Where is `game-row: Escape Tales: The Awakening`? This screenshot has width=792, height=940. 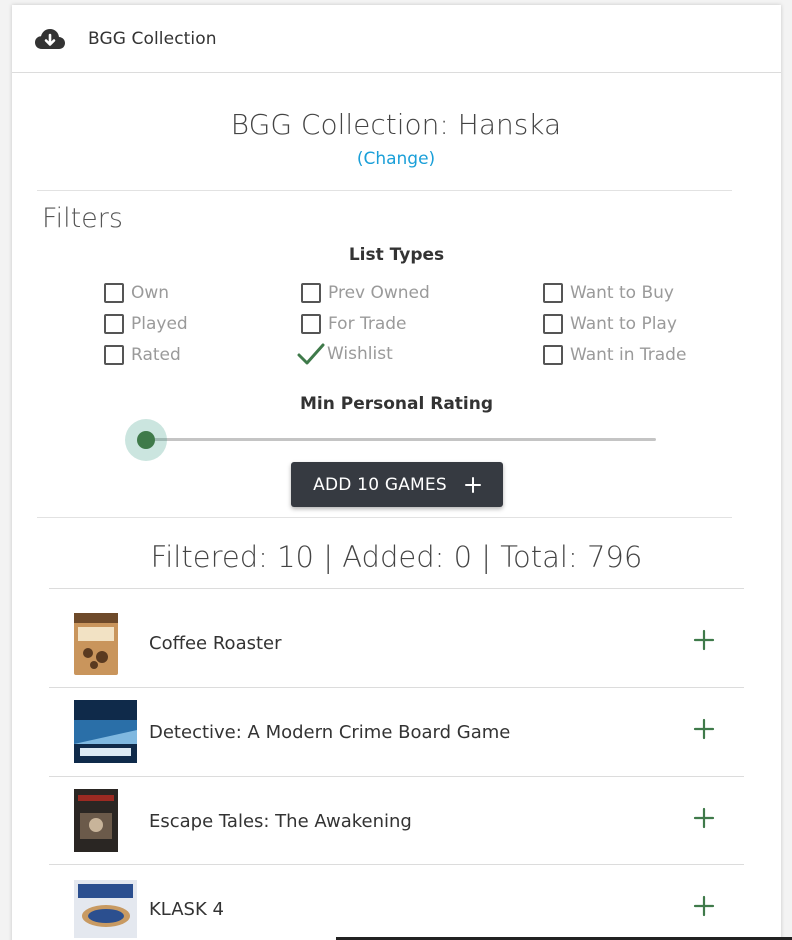 game-row: Escape Tales: The Awakening is located at coordinates (396, 820).